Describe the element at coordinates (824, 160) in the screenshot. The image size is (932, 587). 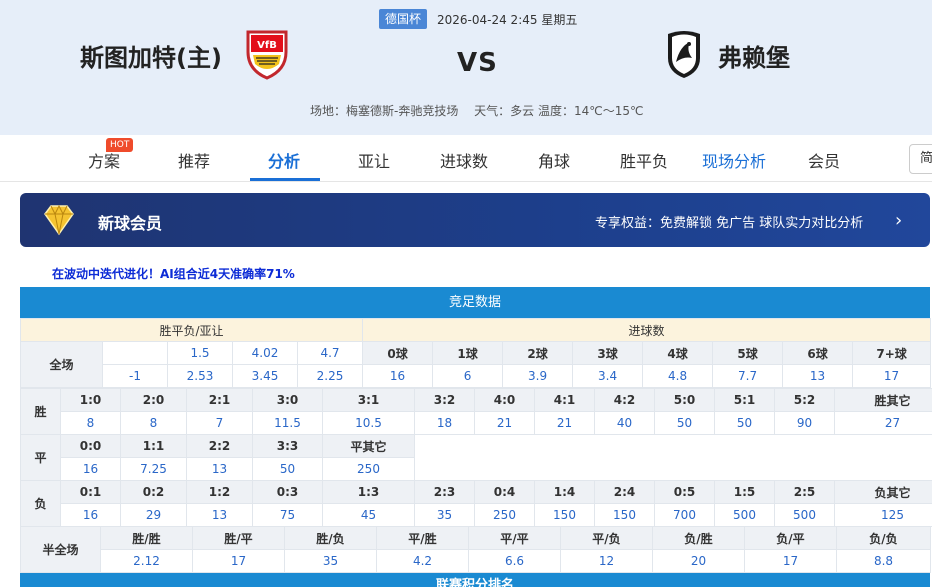
I see `tab-membership: 会员` at that location.